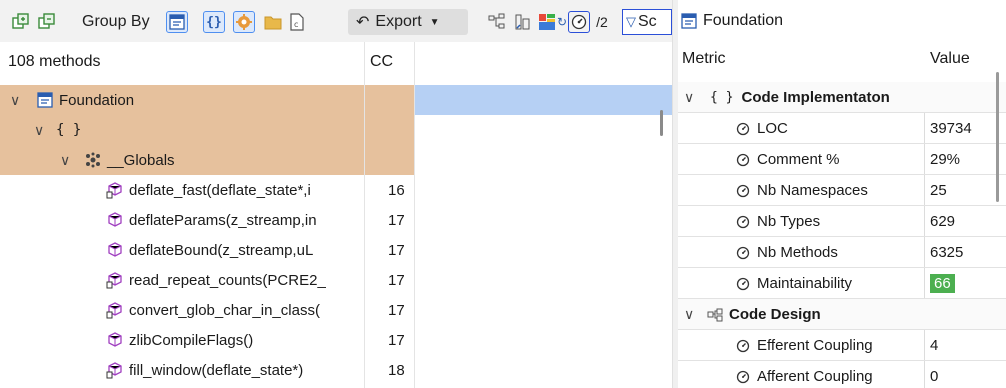  What do you see at coordinates (396, 370) in the screenshot?
I see `cc-value: 18` at bounding box center [396, 370].